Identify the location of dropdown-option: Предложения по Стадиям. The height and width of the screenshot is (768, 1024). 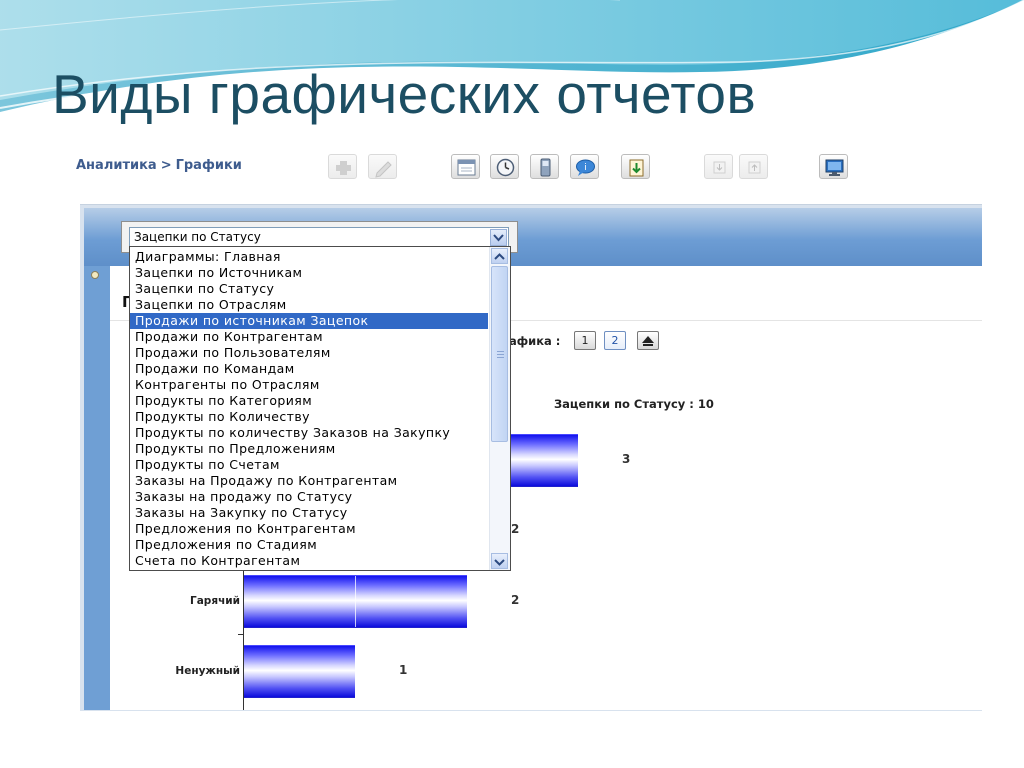
(309, 545).